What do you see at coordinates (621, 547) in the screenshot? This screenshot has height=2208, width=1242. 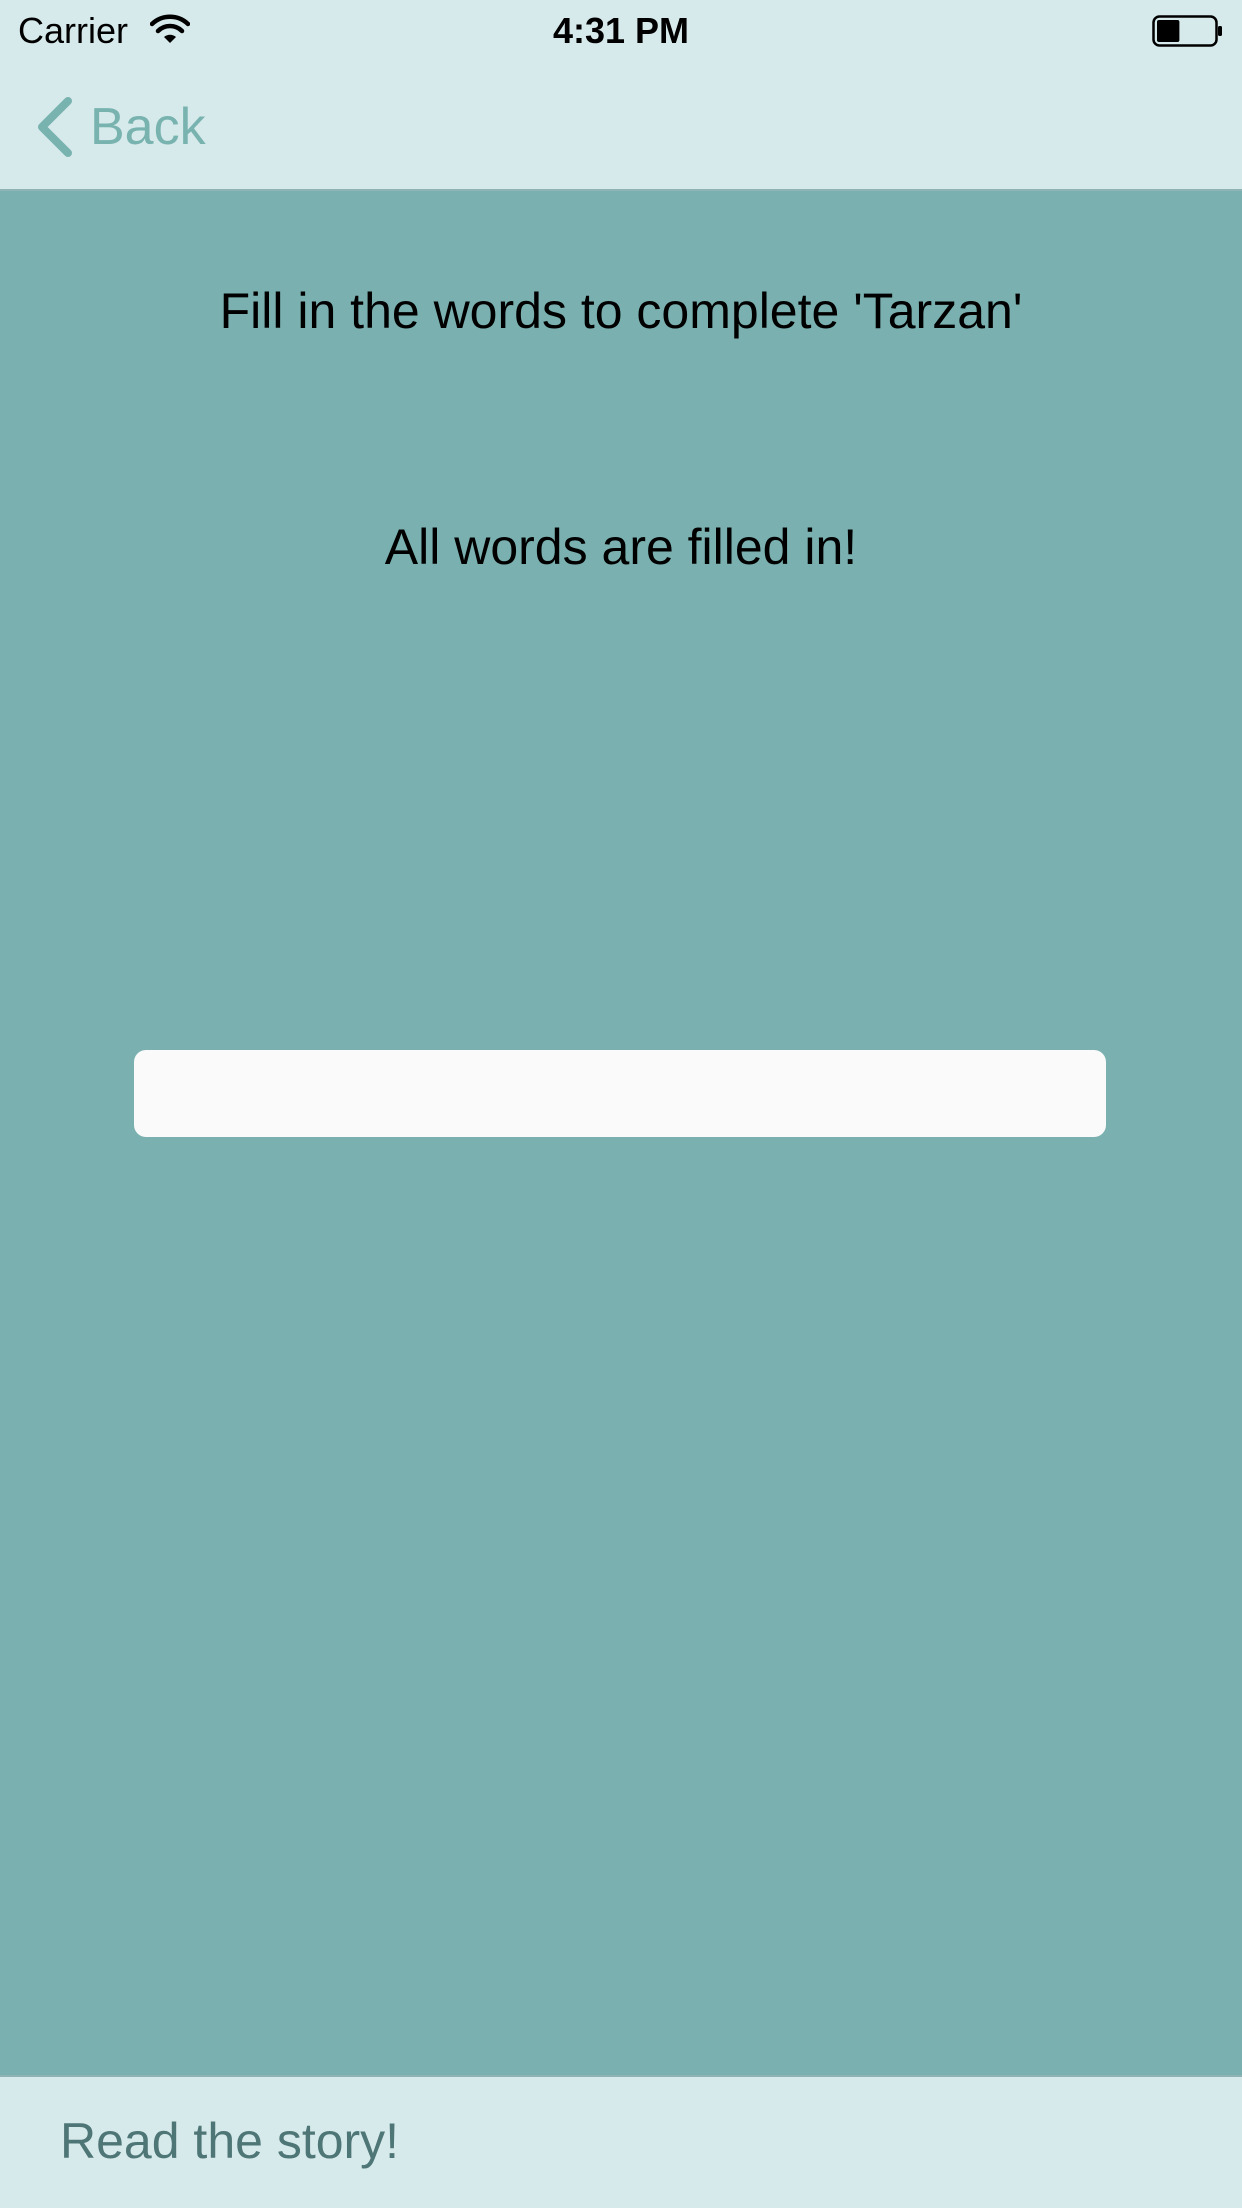 I see `completion-message: All words are filled in!` at bounding box center [621, 547].